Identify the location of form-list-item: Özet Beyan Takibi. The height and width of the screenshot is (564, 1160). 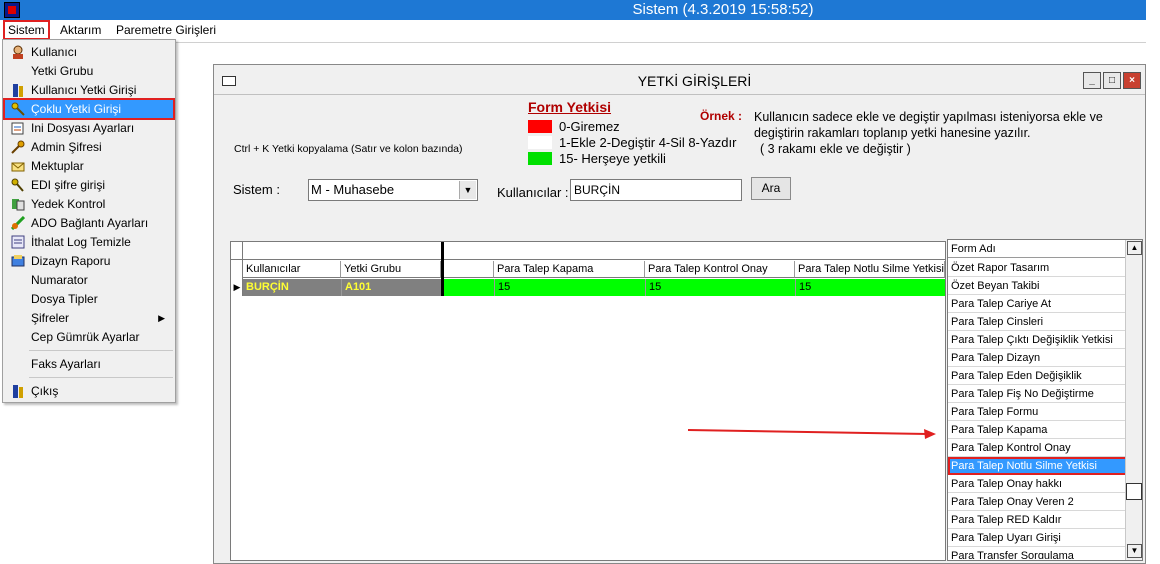
(1041, 286).